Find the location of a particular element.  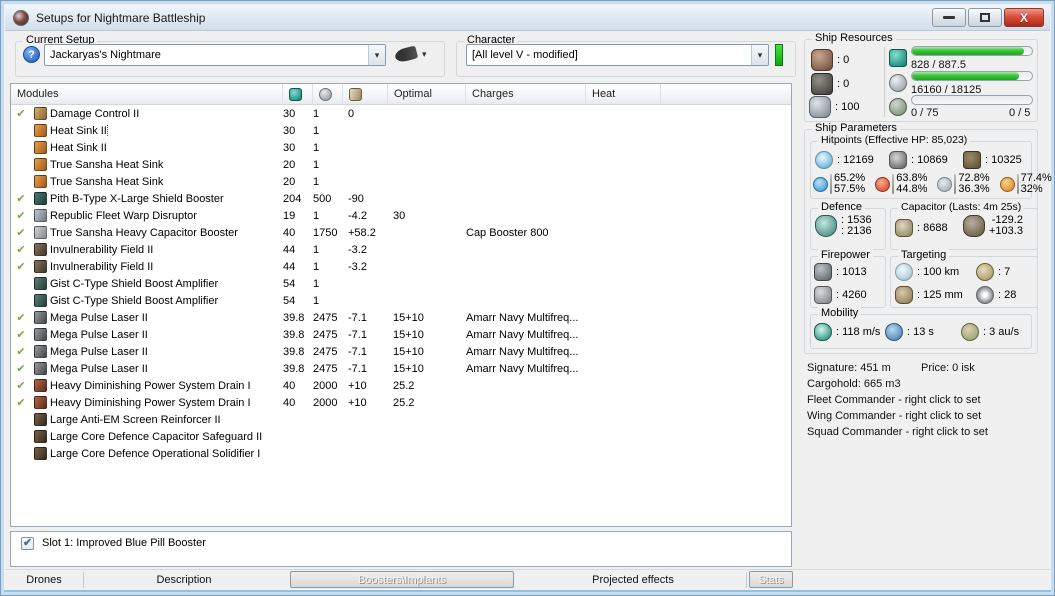

module-name: Heat Sink II is located at coordinates (78, 147).